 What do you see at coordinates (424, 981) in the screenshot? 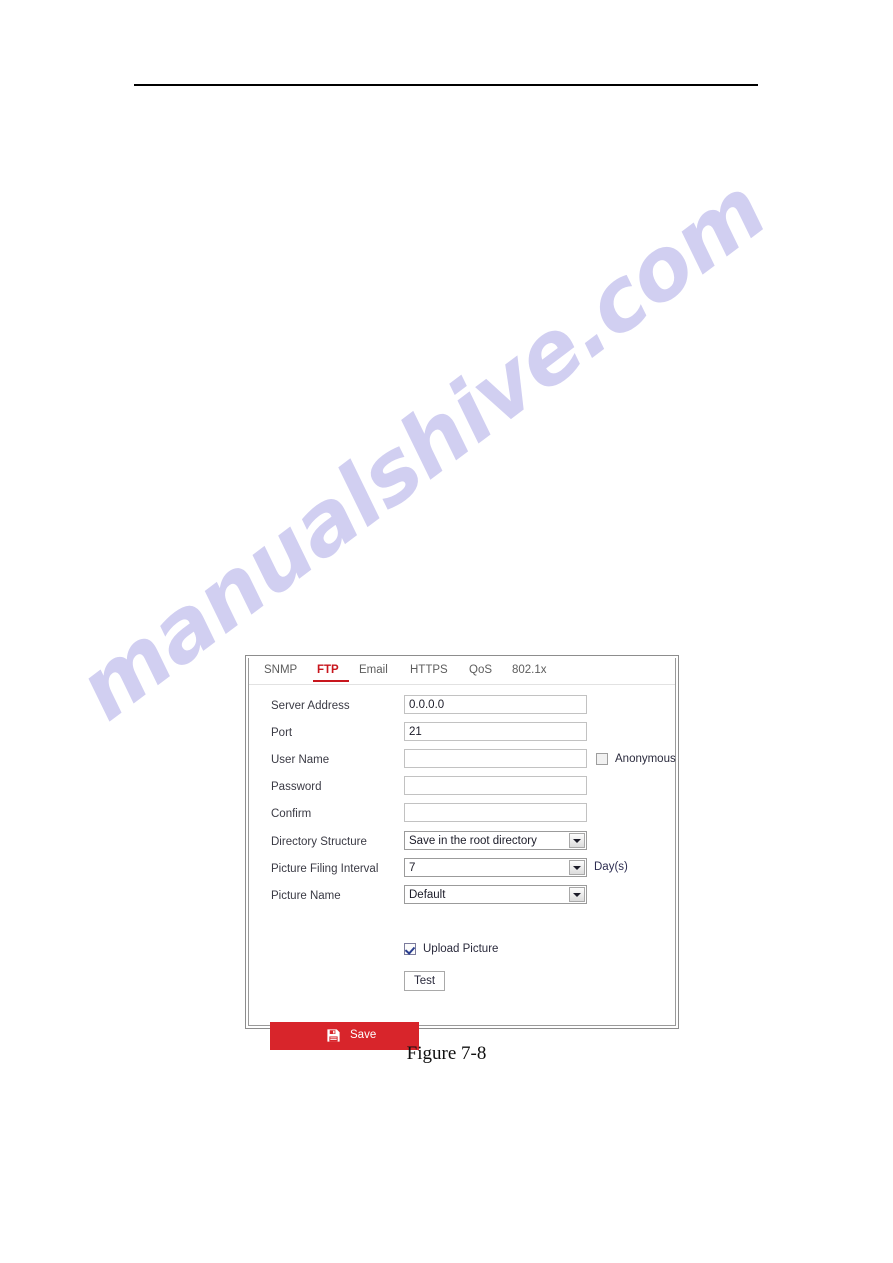
I see `test-button: Test` at bounding box center [424, 981].